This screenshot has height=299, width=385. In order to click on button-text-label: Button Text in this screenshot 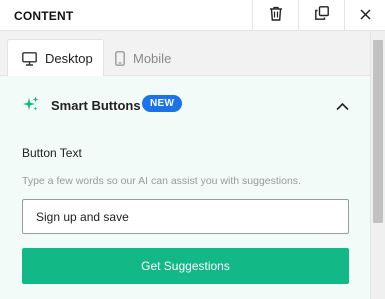, I will do `click(52, 153)`.